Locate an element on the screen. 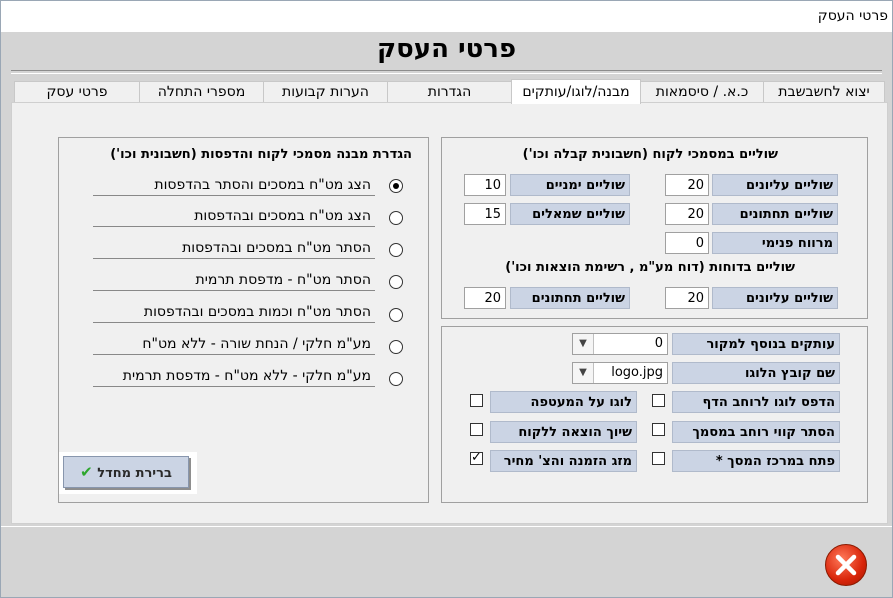 This screenshot has width=893, height=598. bottom-margin-input: 20 is located at coordinates (687, 214).